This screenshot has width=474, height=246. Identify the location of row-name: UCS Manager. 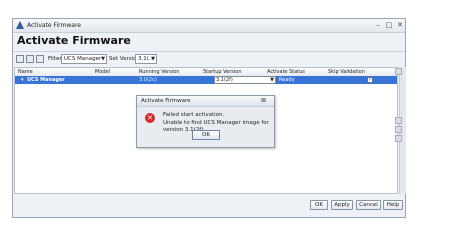
(46, 80).